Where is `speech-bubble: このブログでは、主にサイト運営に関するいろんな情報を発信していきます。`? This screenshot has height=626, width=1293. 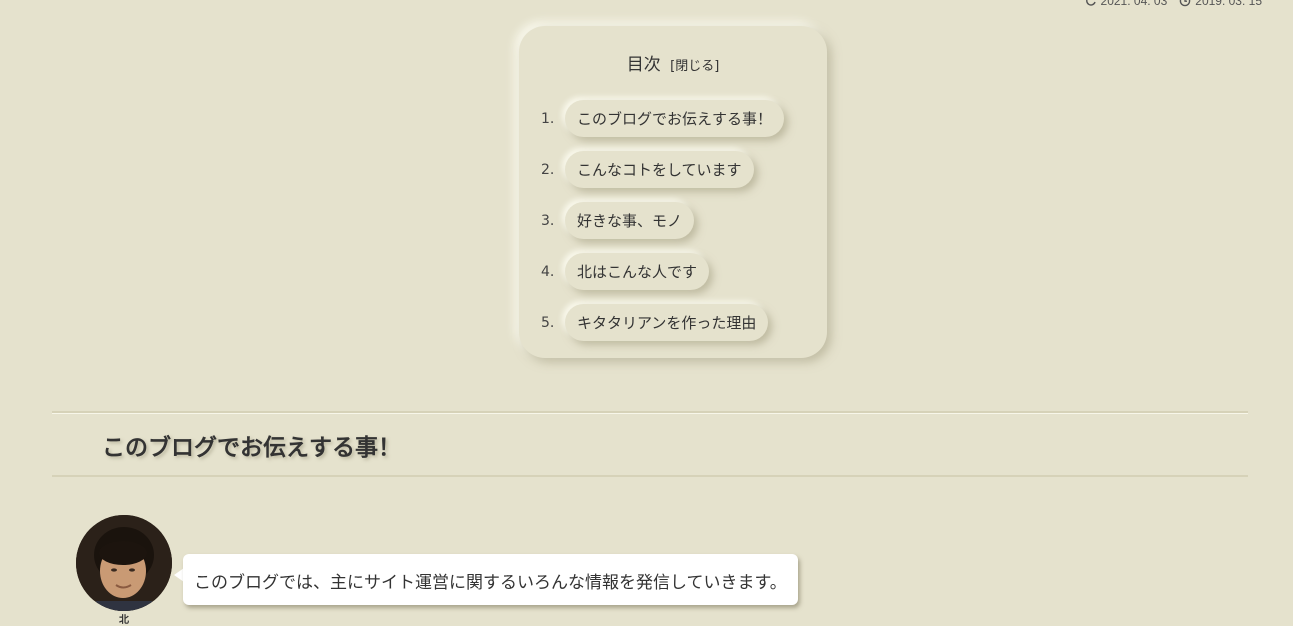
speech-bubble: このブログでは、主にサイト運営に関するいろんな情報を発信していきます。 is located at coordinates (490, 579).